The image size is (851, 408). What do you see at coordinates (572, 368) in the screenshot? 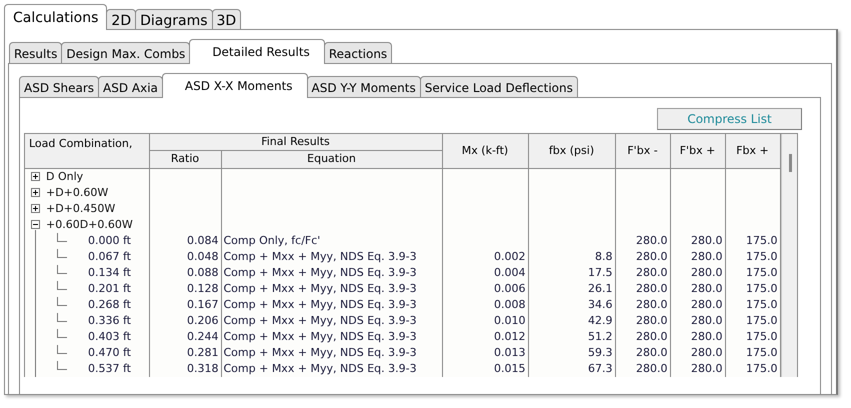
I see `table-cell: 67.3` at bounding box center [572, 368].